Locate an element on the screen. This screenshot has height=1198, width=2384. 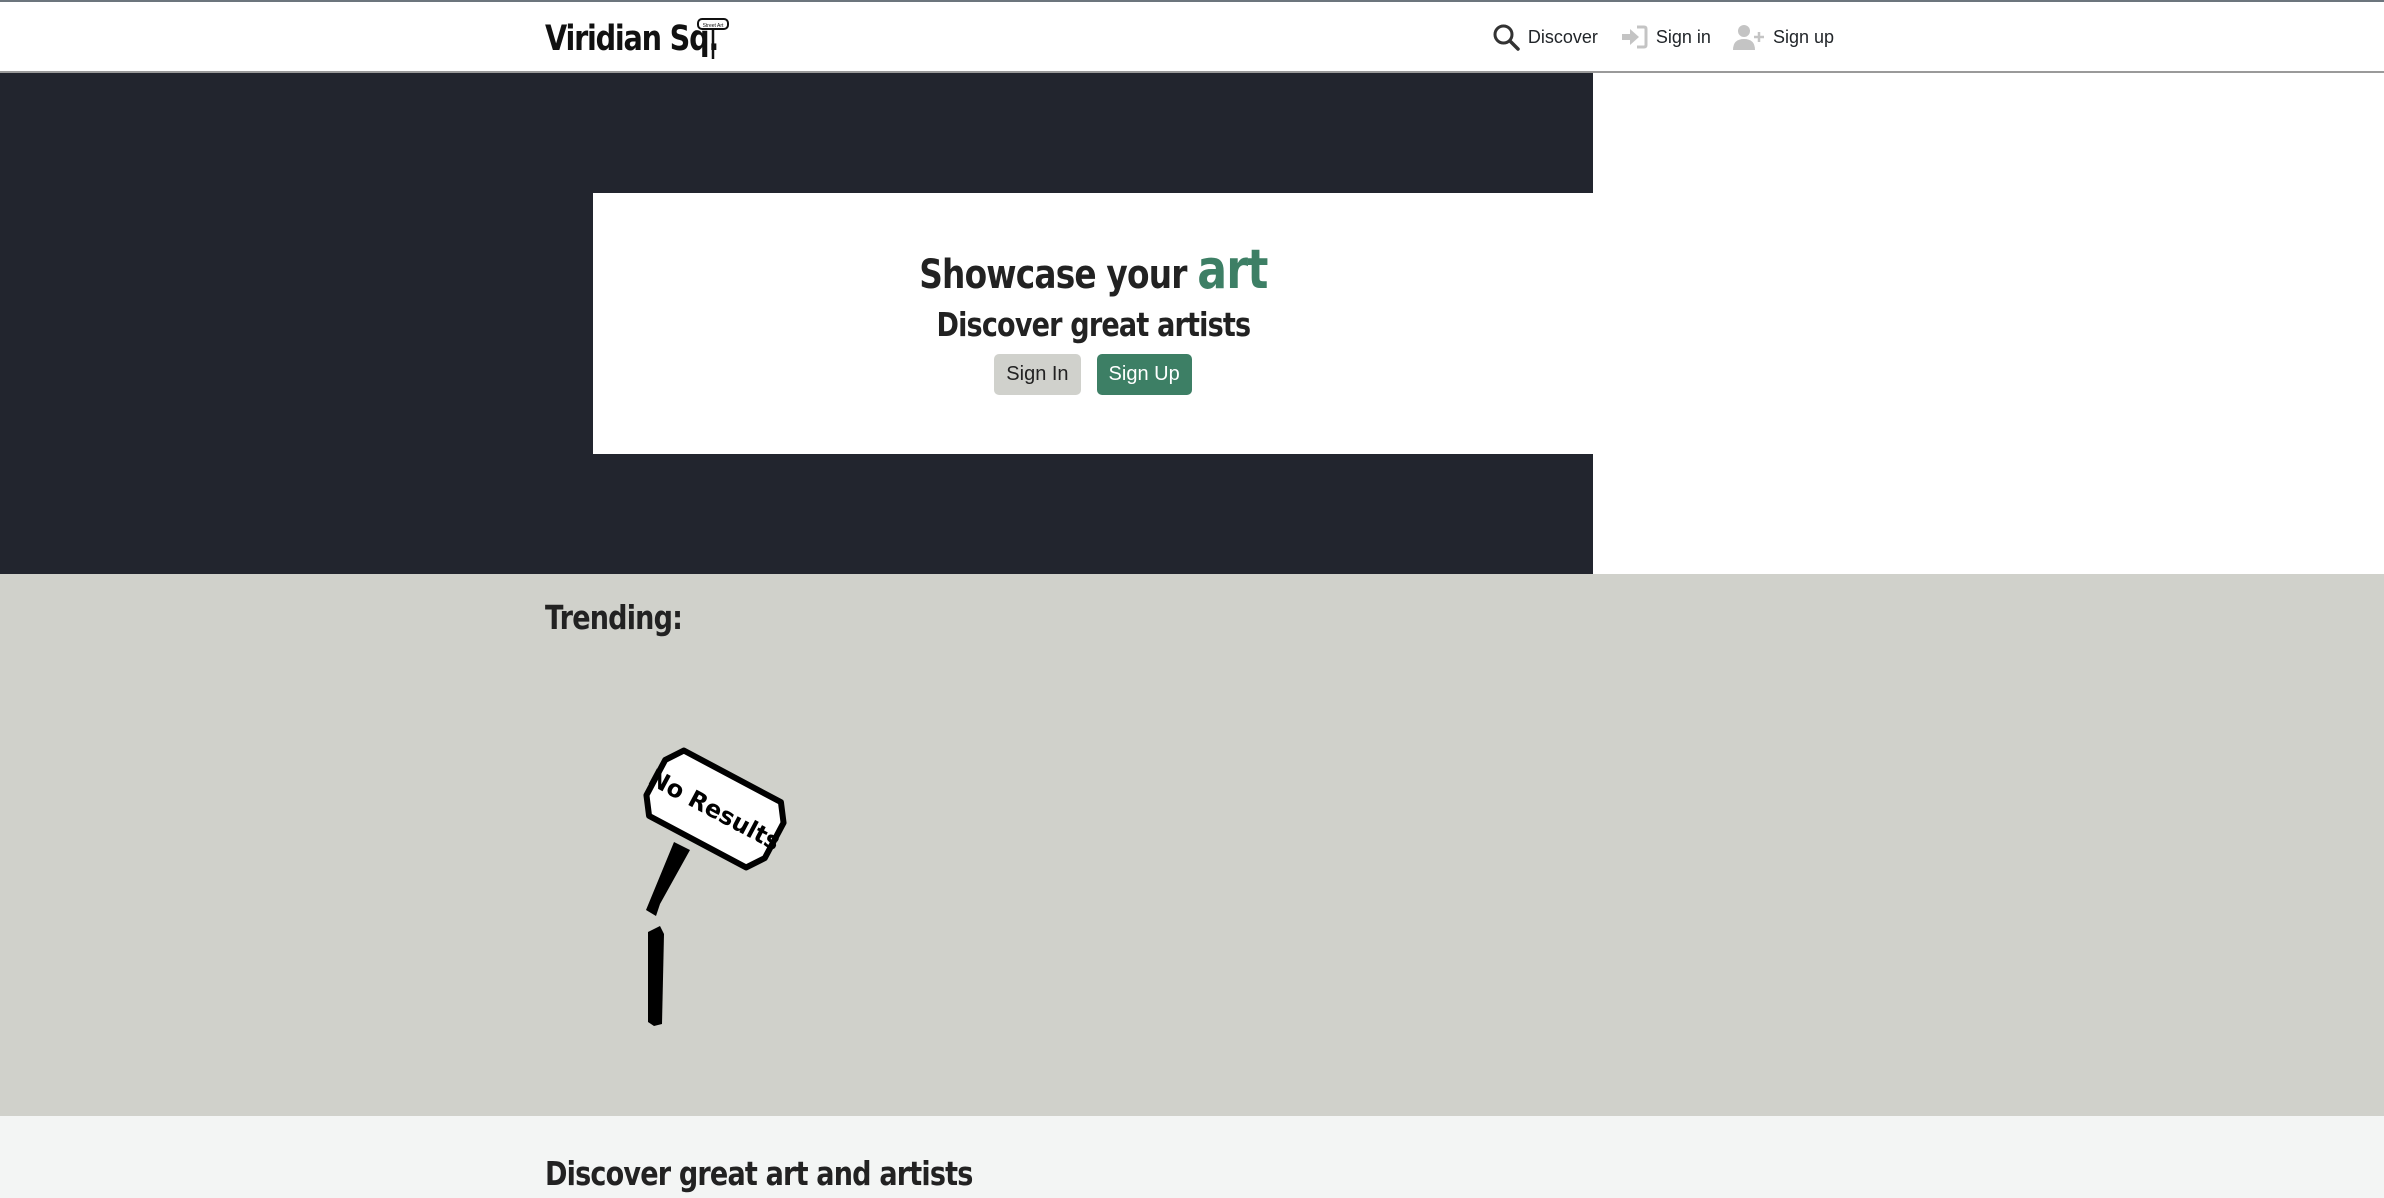
search-icon is located at coordinates (1506, 37).